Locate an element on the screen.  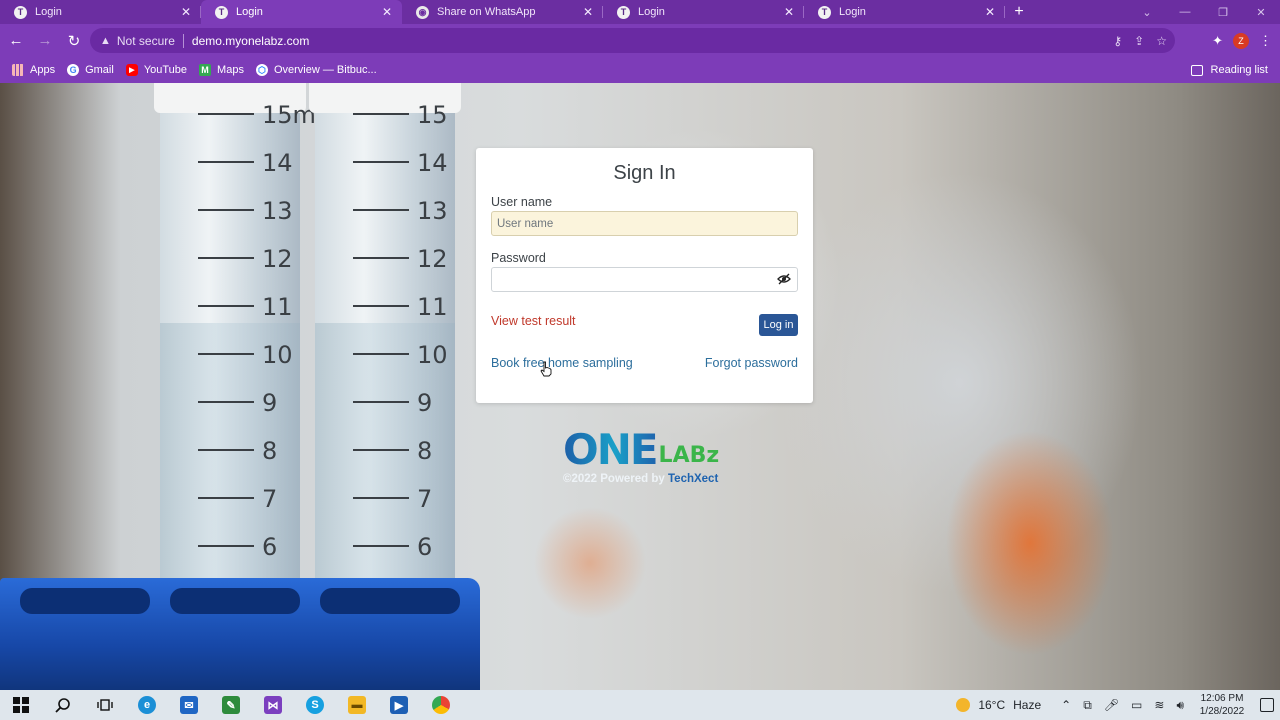
profile-avatar: Z is located at coordinates (1241, 40).